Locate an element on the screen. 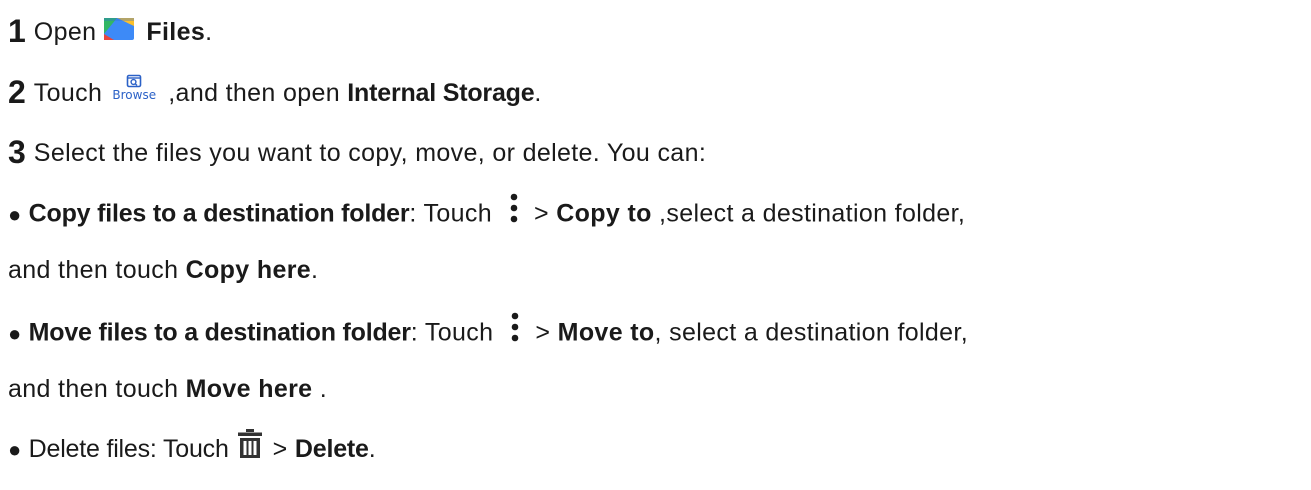 The width and height of the screenshot is (1311, 490). step-1-period: . is located at coordinates (209, 32).